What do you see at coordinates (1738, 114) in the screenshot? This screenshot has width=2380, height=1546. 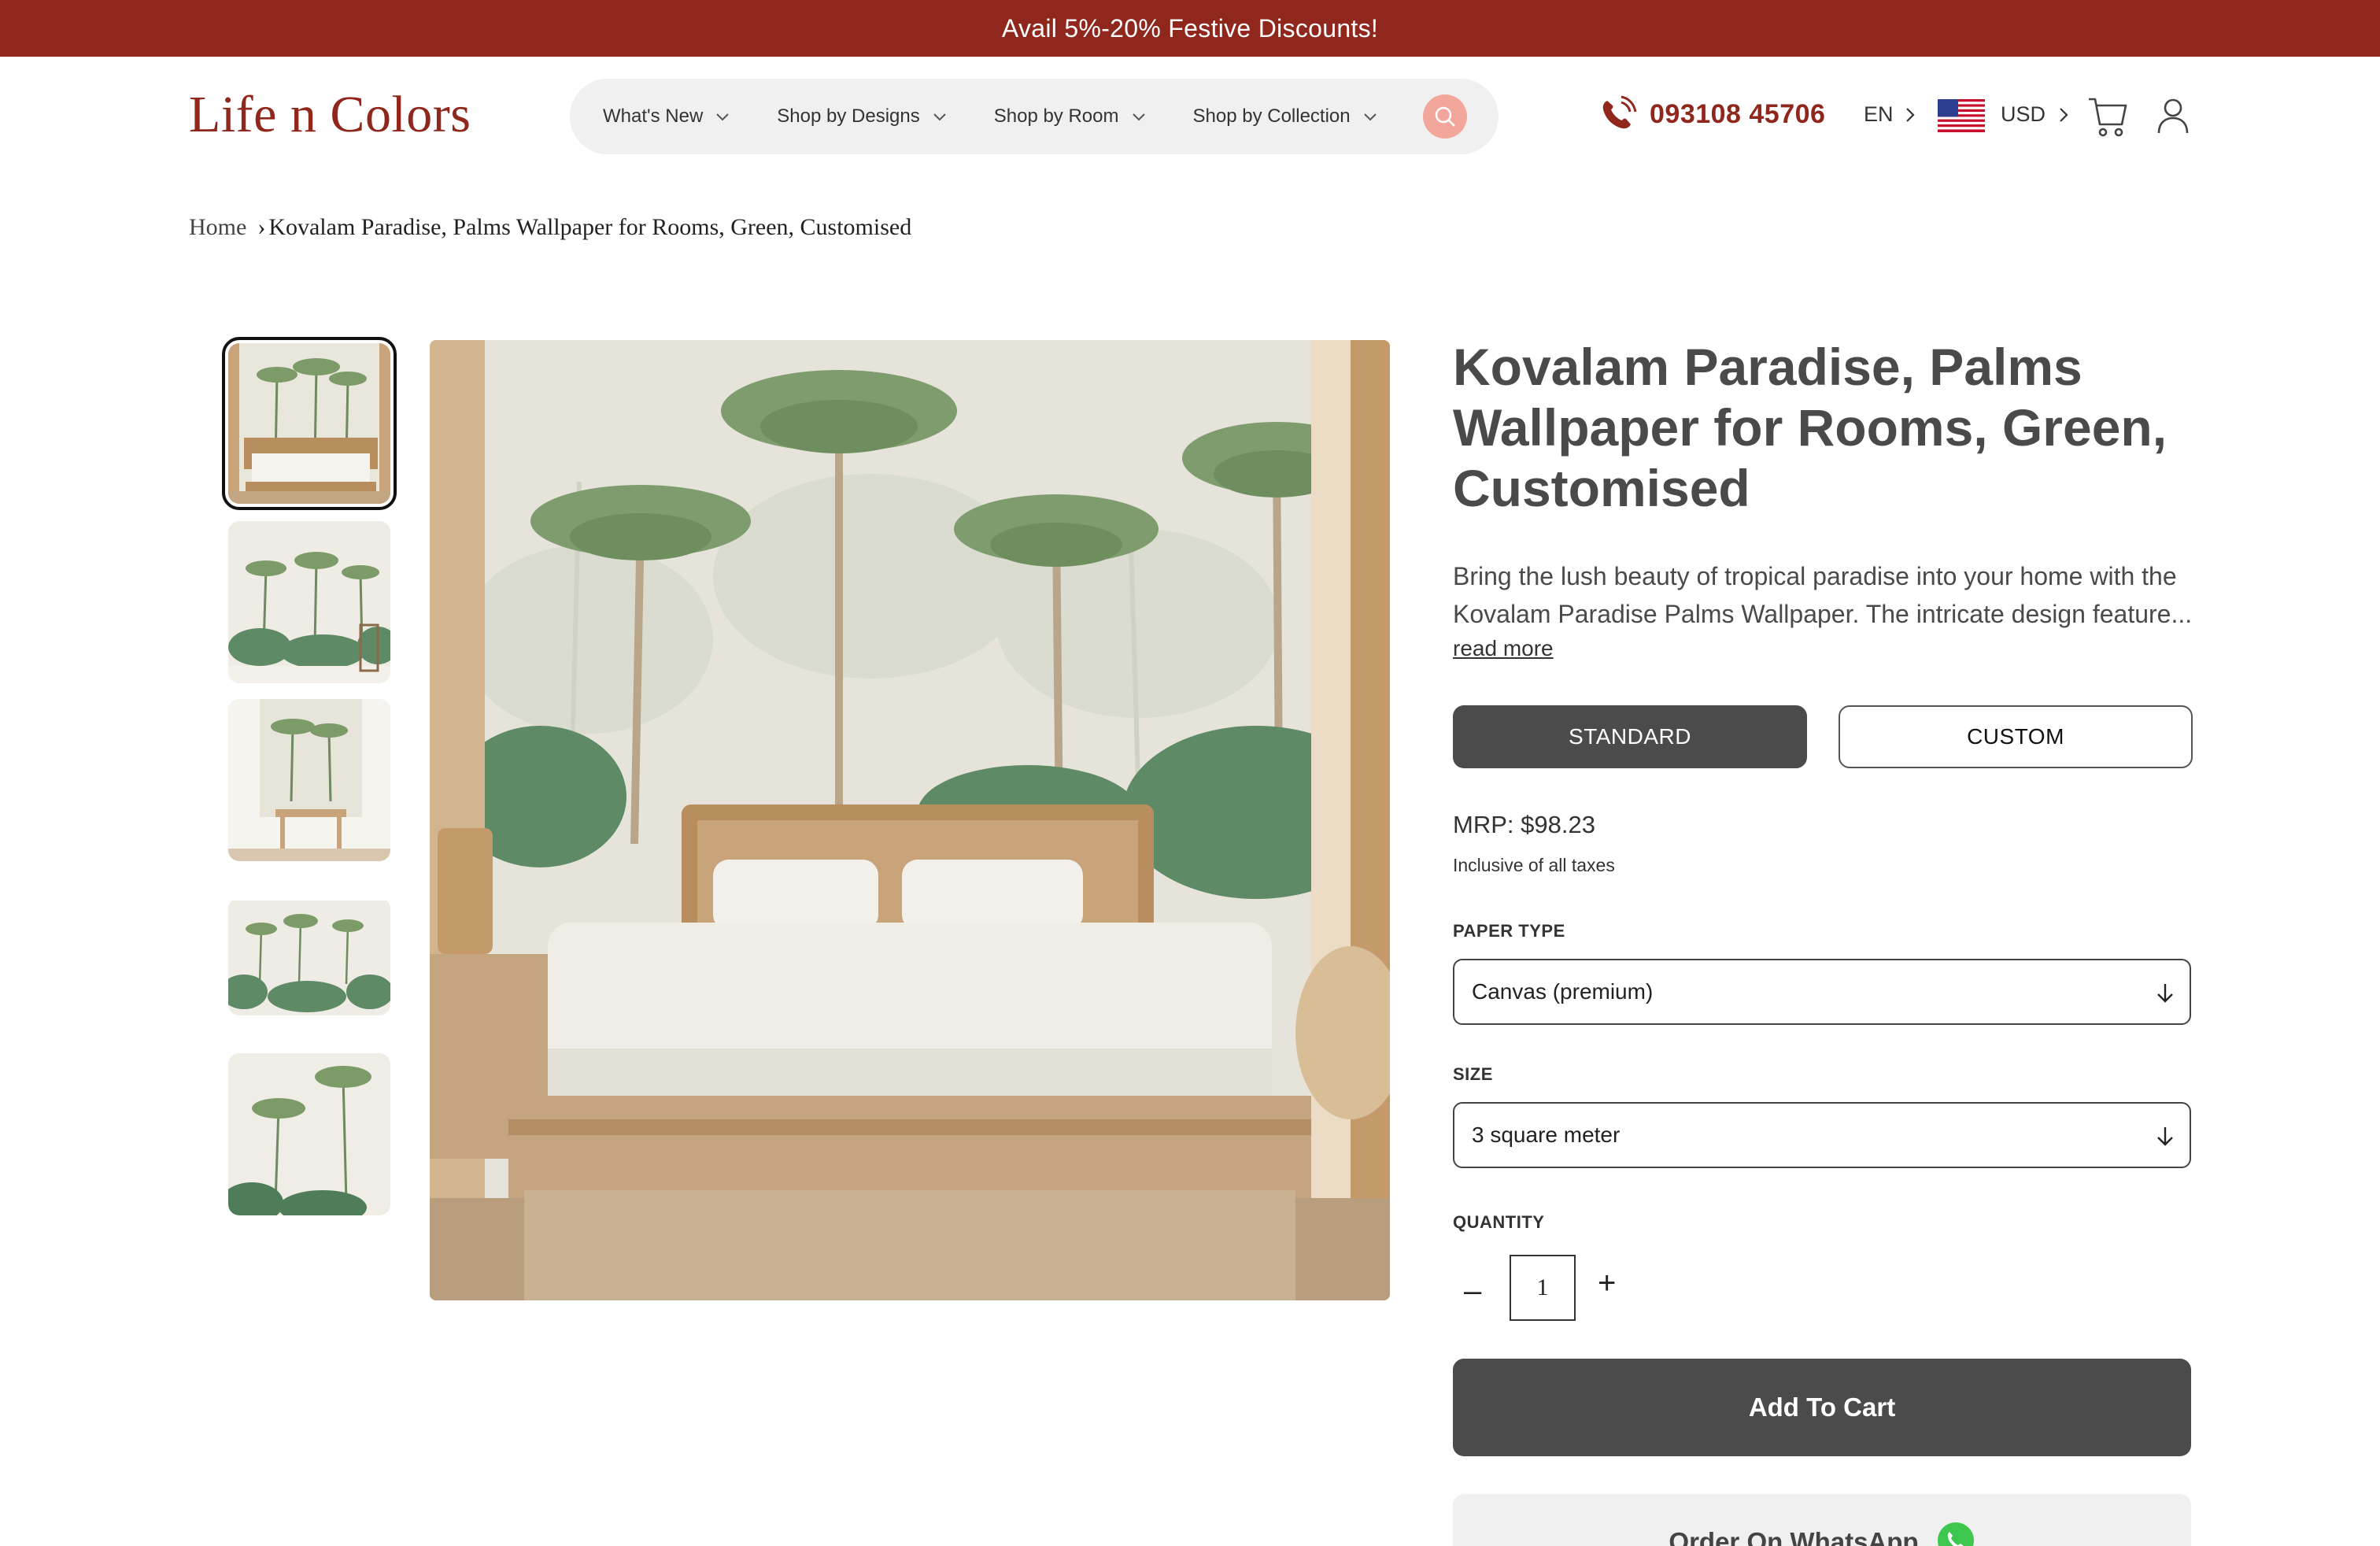 I see `phone-number: 093108 45706` at bounding box center [1738, 114].